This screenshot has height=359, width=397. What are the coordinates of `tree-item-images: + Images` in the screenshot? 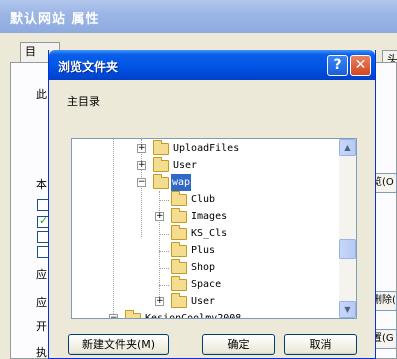 It's located at (206, 216).